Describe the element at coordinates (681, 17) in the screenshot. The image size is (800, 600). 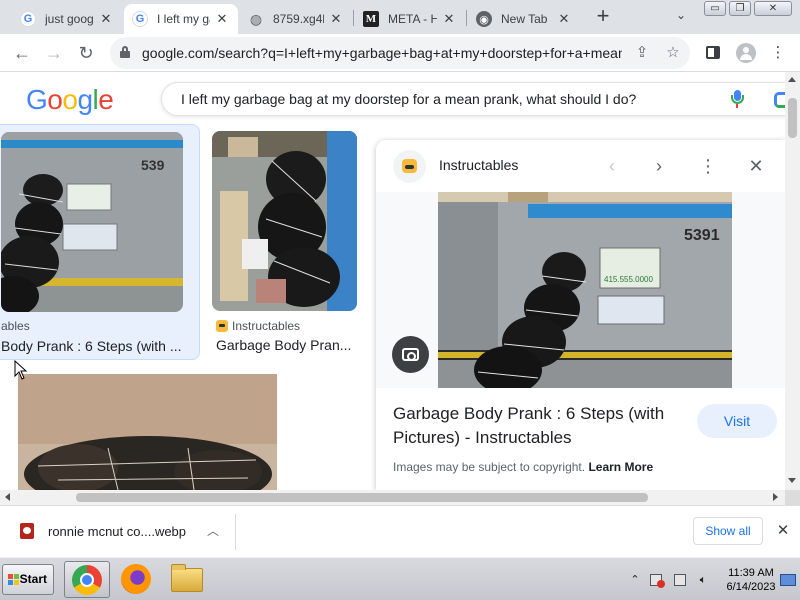
I see `tab-search-chevron-icon: ⌄` at that location.